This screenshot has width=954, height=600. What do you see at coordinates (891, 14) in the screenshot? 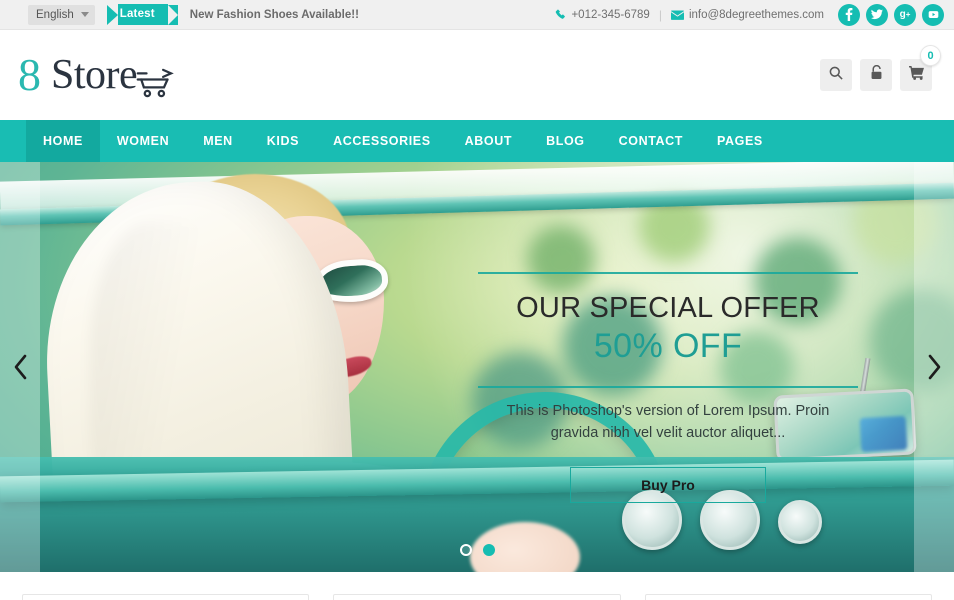
I see `social-links: g +` at bounding box center [891, 14].